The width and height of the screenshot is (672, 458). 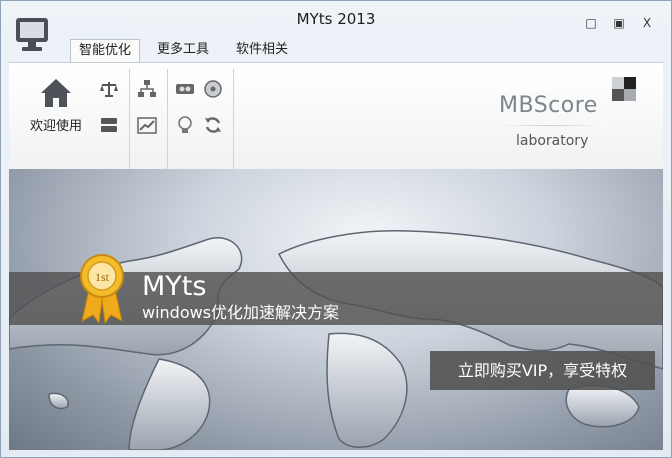 I want to click on brand-divider, so click(x=550, y=125).